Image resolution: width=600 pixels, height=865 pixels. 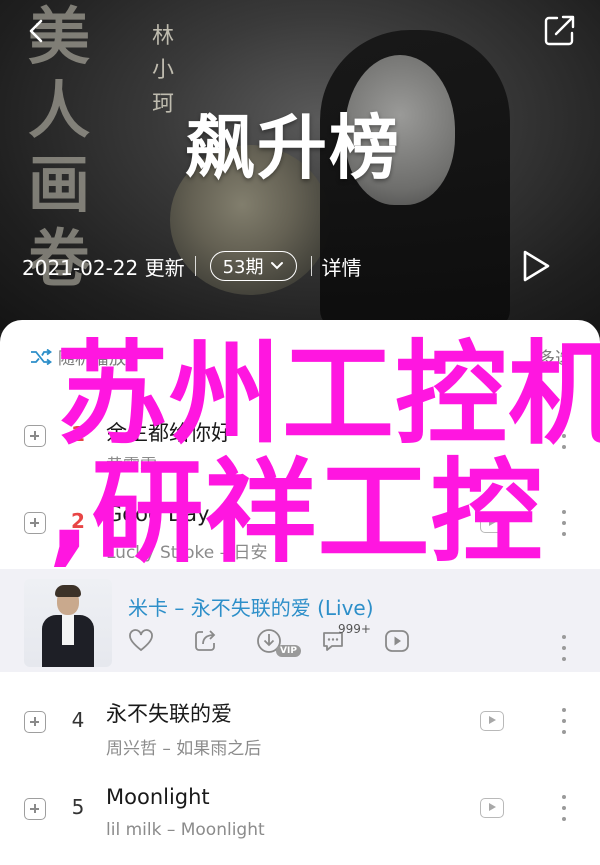 I want to click on shuffle-play-button: 随机播放, so click(x=78, y=356).